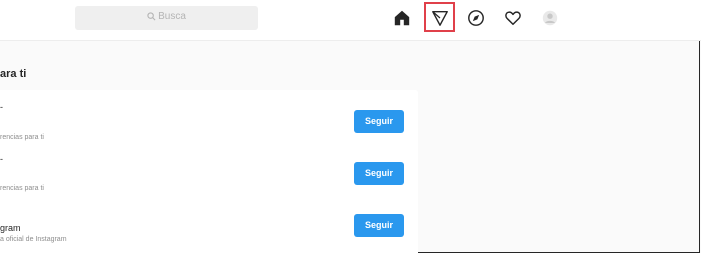 The height and width of the screenshot is (253, 701). I want to click on explore-icon, so click(476, 18).